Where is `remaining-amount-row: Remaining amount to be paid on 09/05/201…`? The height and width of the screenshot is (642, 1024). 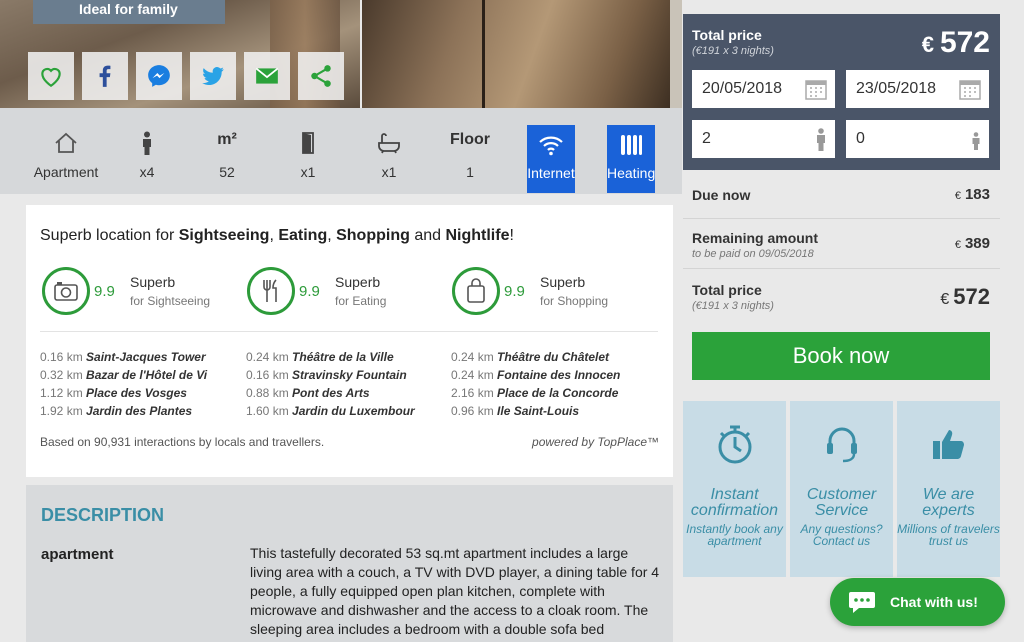
remaining-amount-row: Remaining amount to be paid on 09/05/201… is located at coordinates (841, 244).